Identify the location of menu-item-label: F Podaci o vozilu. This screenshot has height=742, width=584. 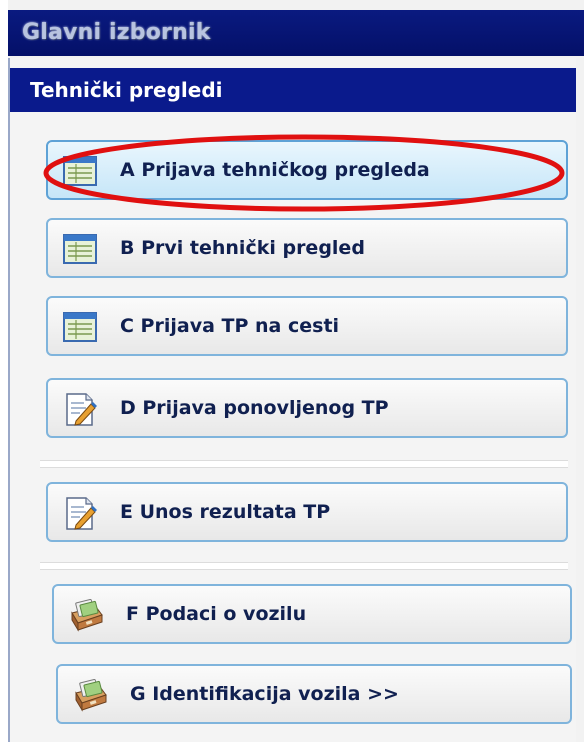
(216, 614).